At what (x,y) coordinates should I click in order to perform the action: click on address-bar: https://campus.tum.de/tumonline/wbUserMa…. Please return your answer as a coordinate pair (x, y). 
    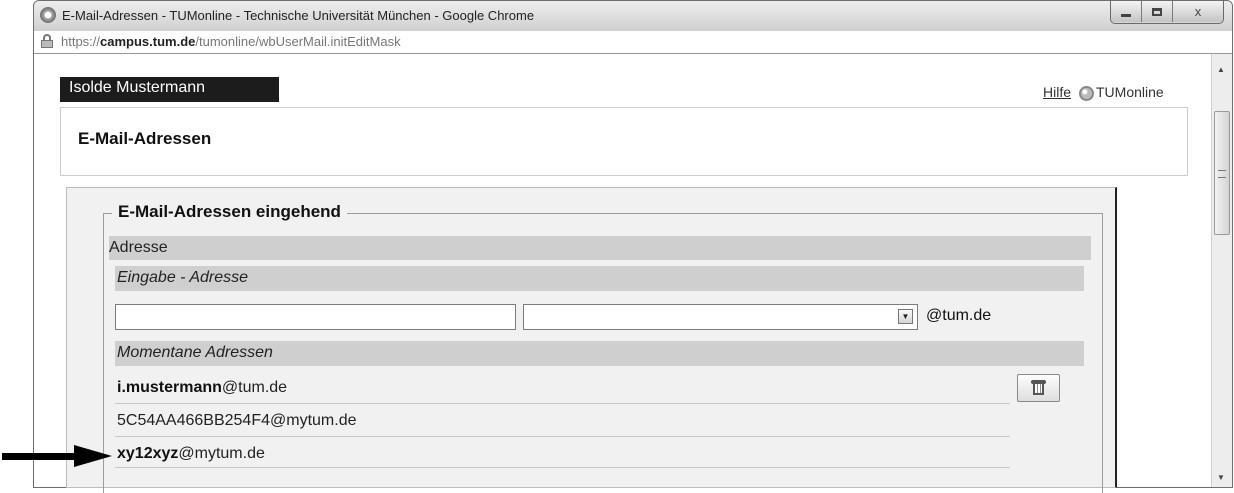
    Looking at the image, I should click on (633, 42).